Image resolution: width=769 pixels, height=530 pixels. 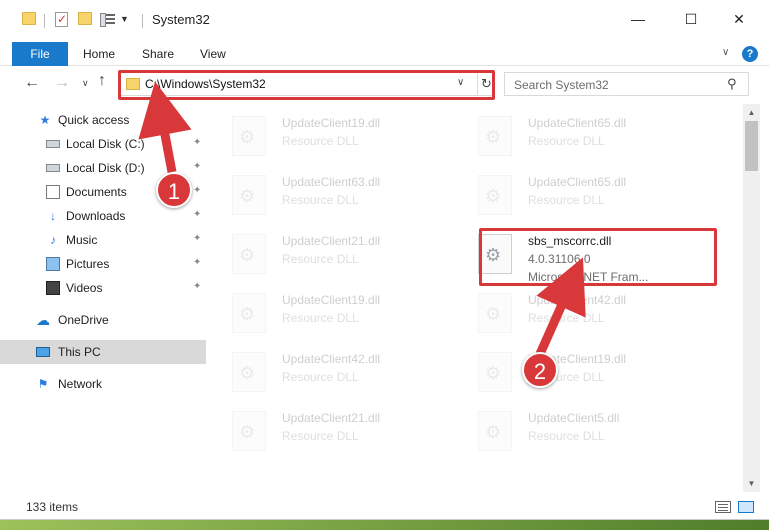 I want to click on disk-icon, so click(x=53, y=168).